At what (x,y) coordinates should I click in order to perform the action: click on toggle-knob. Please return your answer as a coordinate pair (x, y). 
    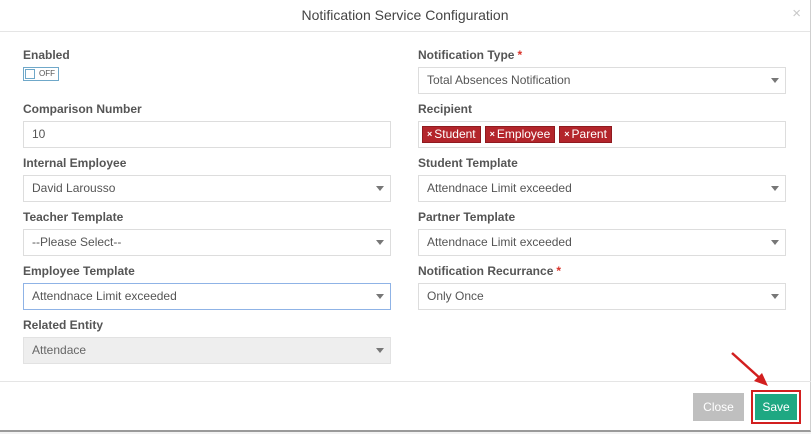
    Looking at the image, I should click on (30, 74).